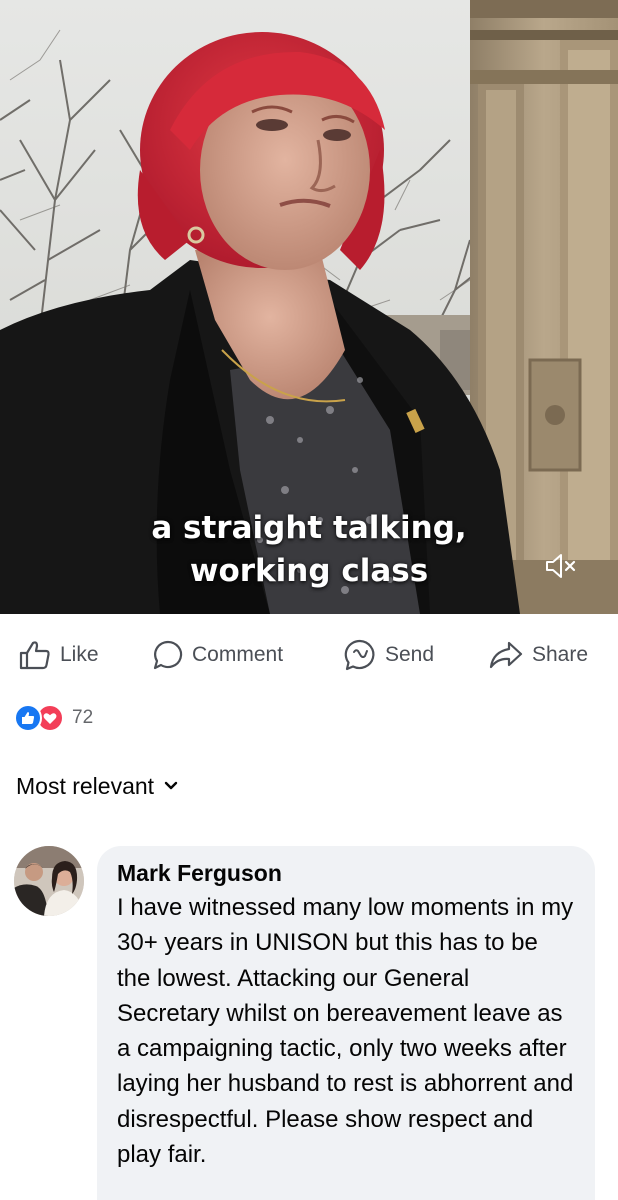 This screenshot has height=1200, width=618. What do you see at coordinates (85, 785) in the screenshot?
I see `comment-sort-label: Most relevant` at bounding box center [85, 785].